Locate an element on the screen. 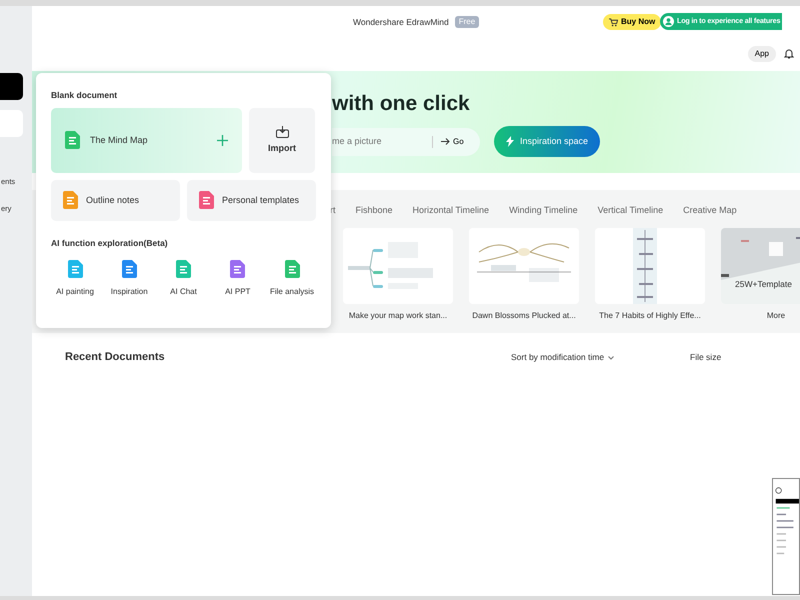  mind-map-button: The Mind Map is located at coordinates (146, 140).